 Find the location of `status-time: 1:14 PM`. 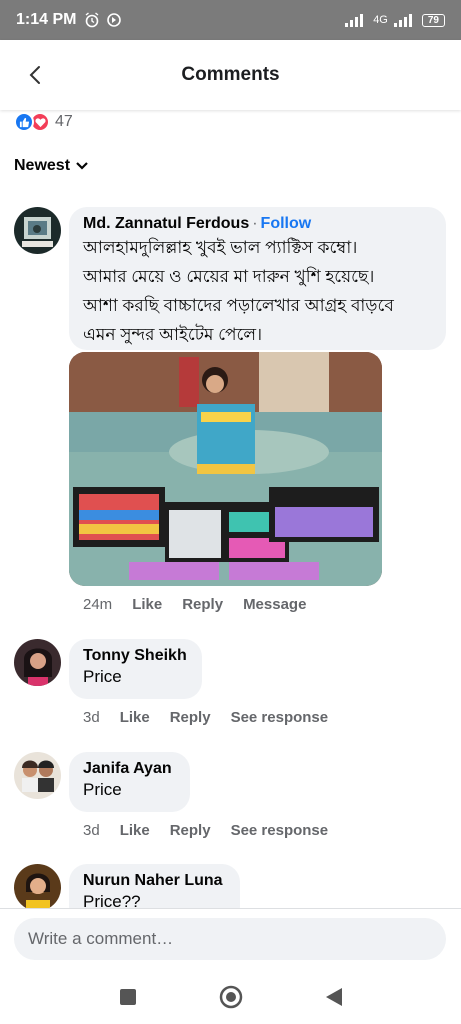

status-time: 1:14 PM is located at coordinates (46, 19).